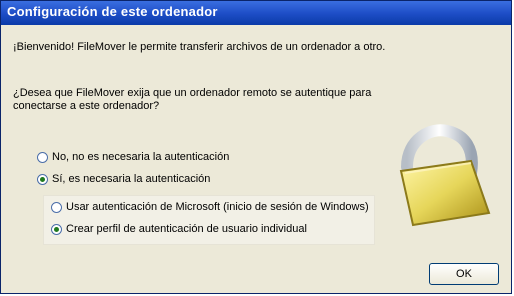 The height and width of the screenshot is (296, 514). I want to click on title-bar: Configuración de este ordenador, so click(256, 13).